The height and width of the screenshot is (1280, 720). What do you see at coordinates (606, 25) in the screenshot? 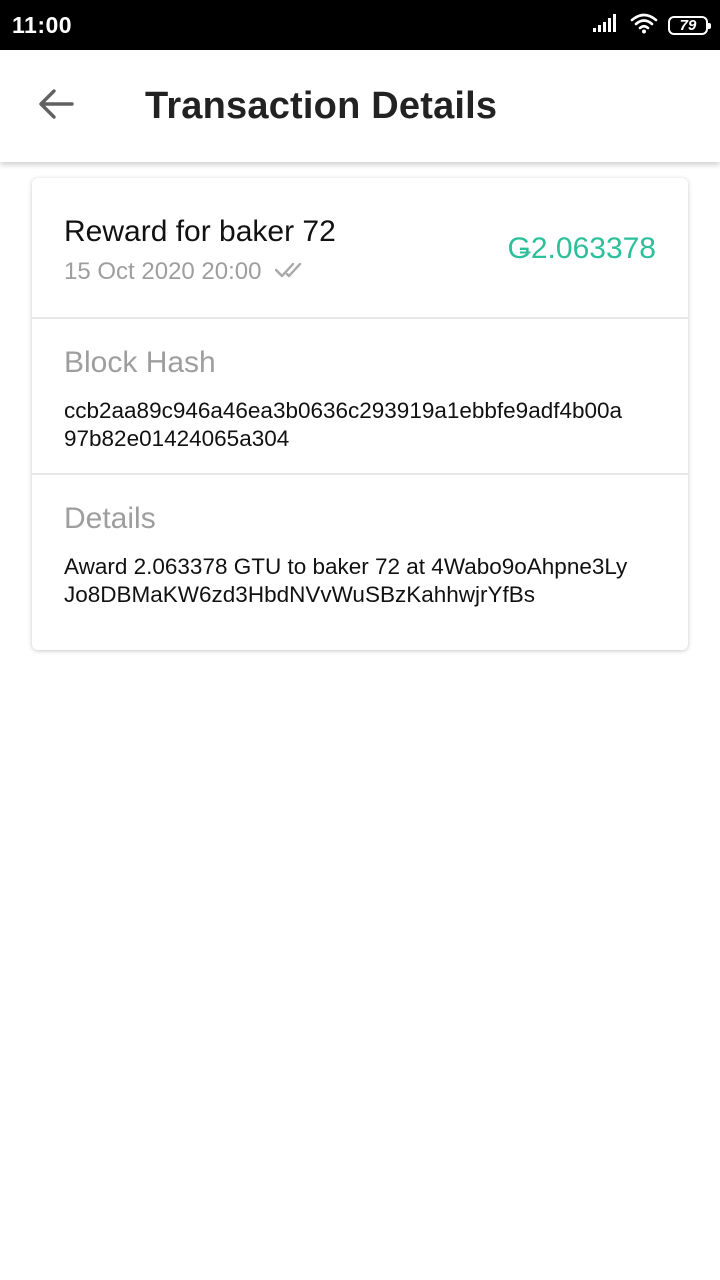
I see `signal-icon` at bounding box center [606, 25].